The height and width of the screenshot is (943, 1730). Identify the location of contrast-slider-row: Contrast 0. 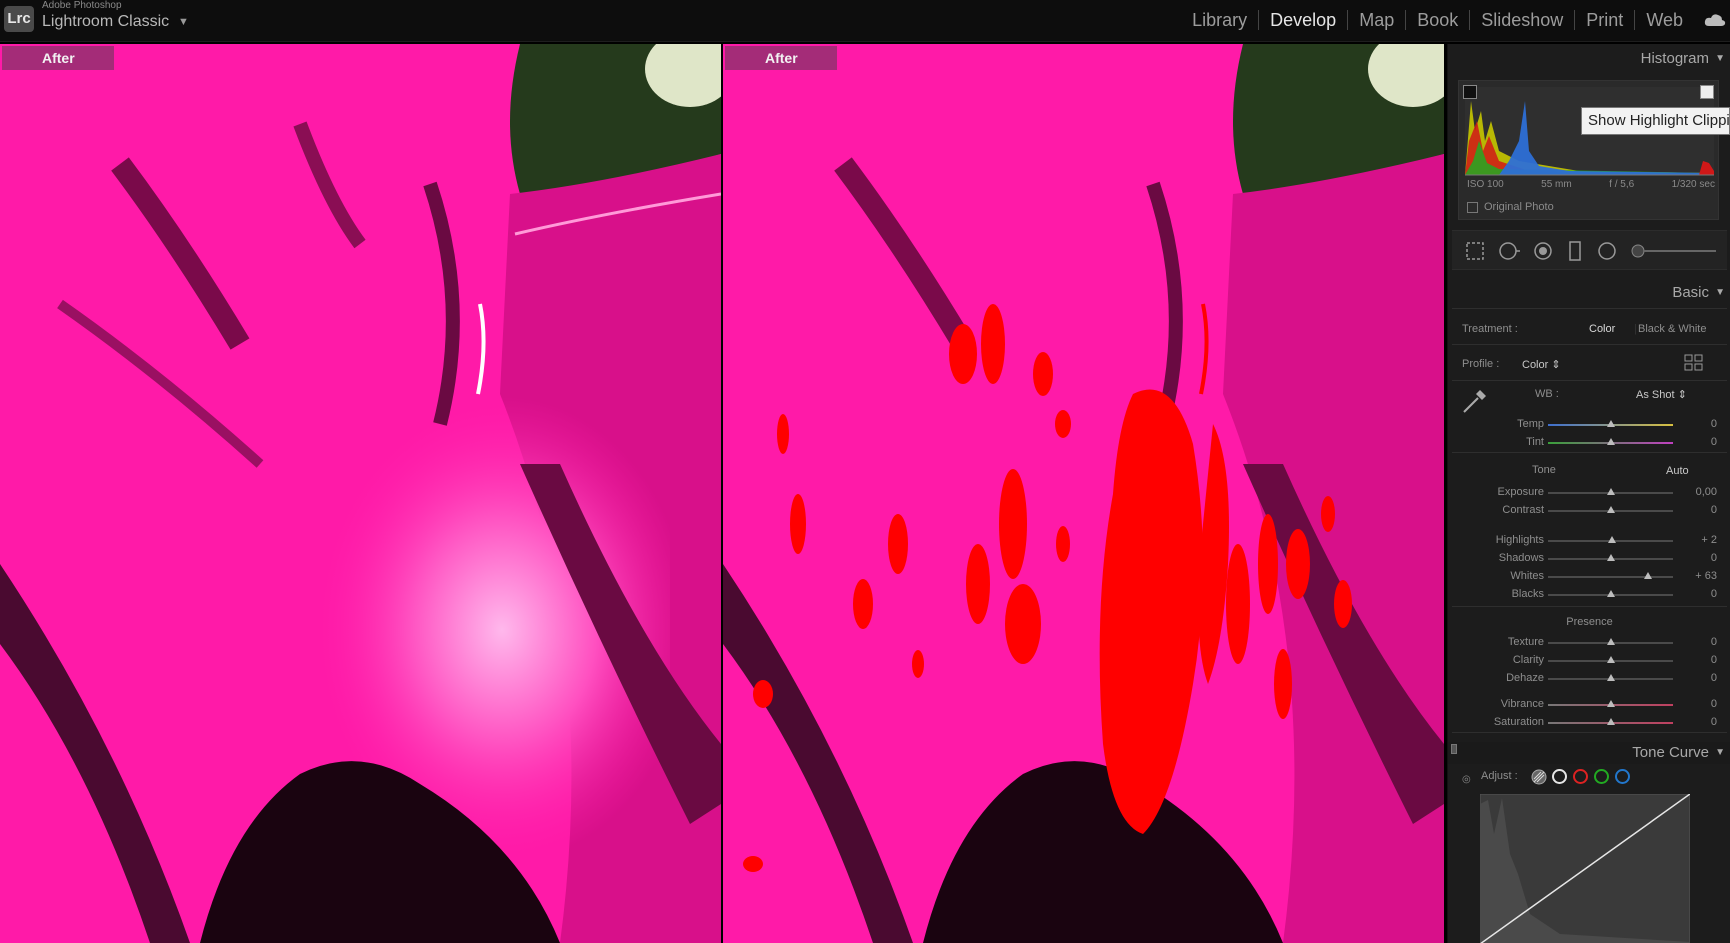
(1589, 511).